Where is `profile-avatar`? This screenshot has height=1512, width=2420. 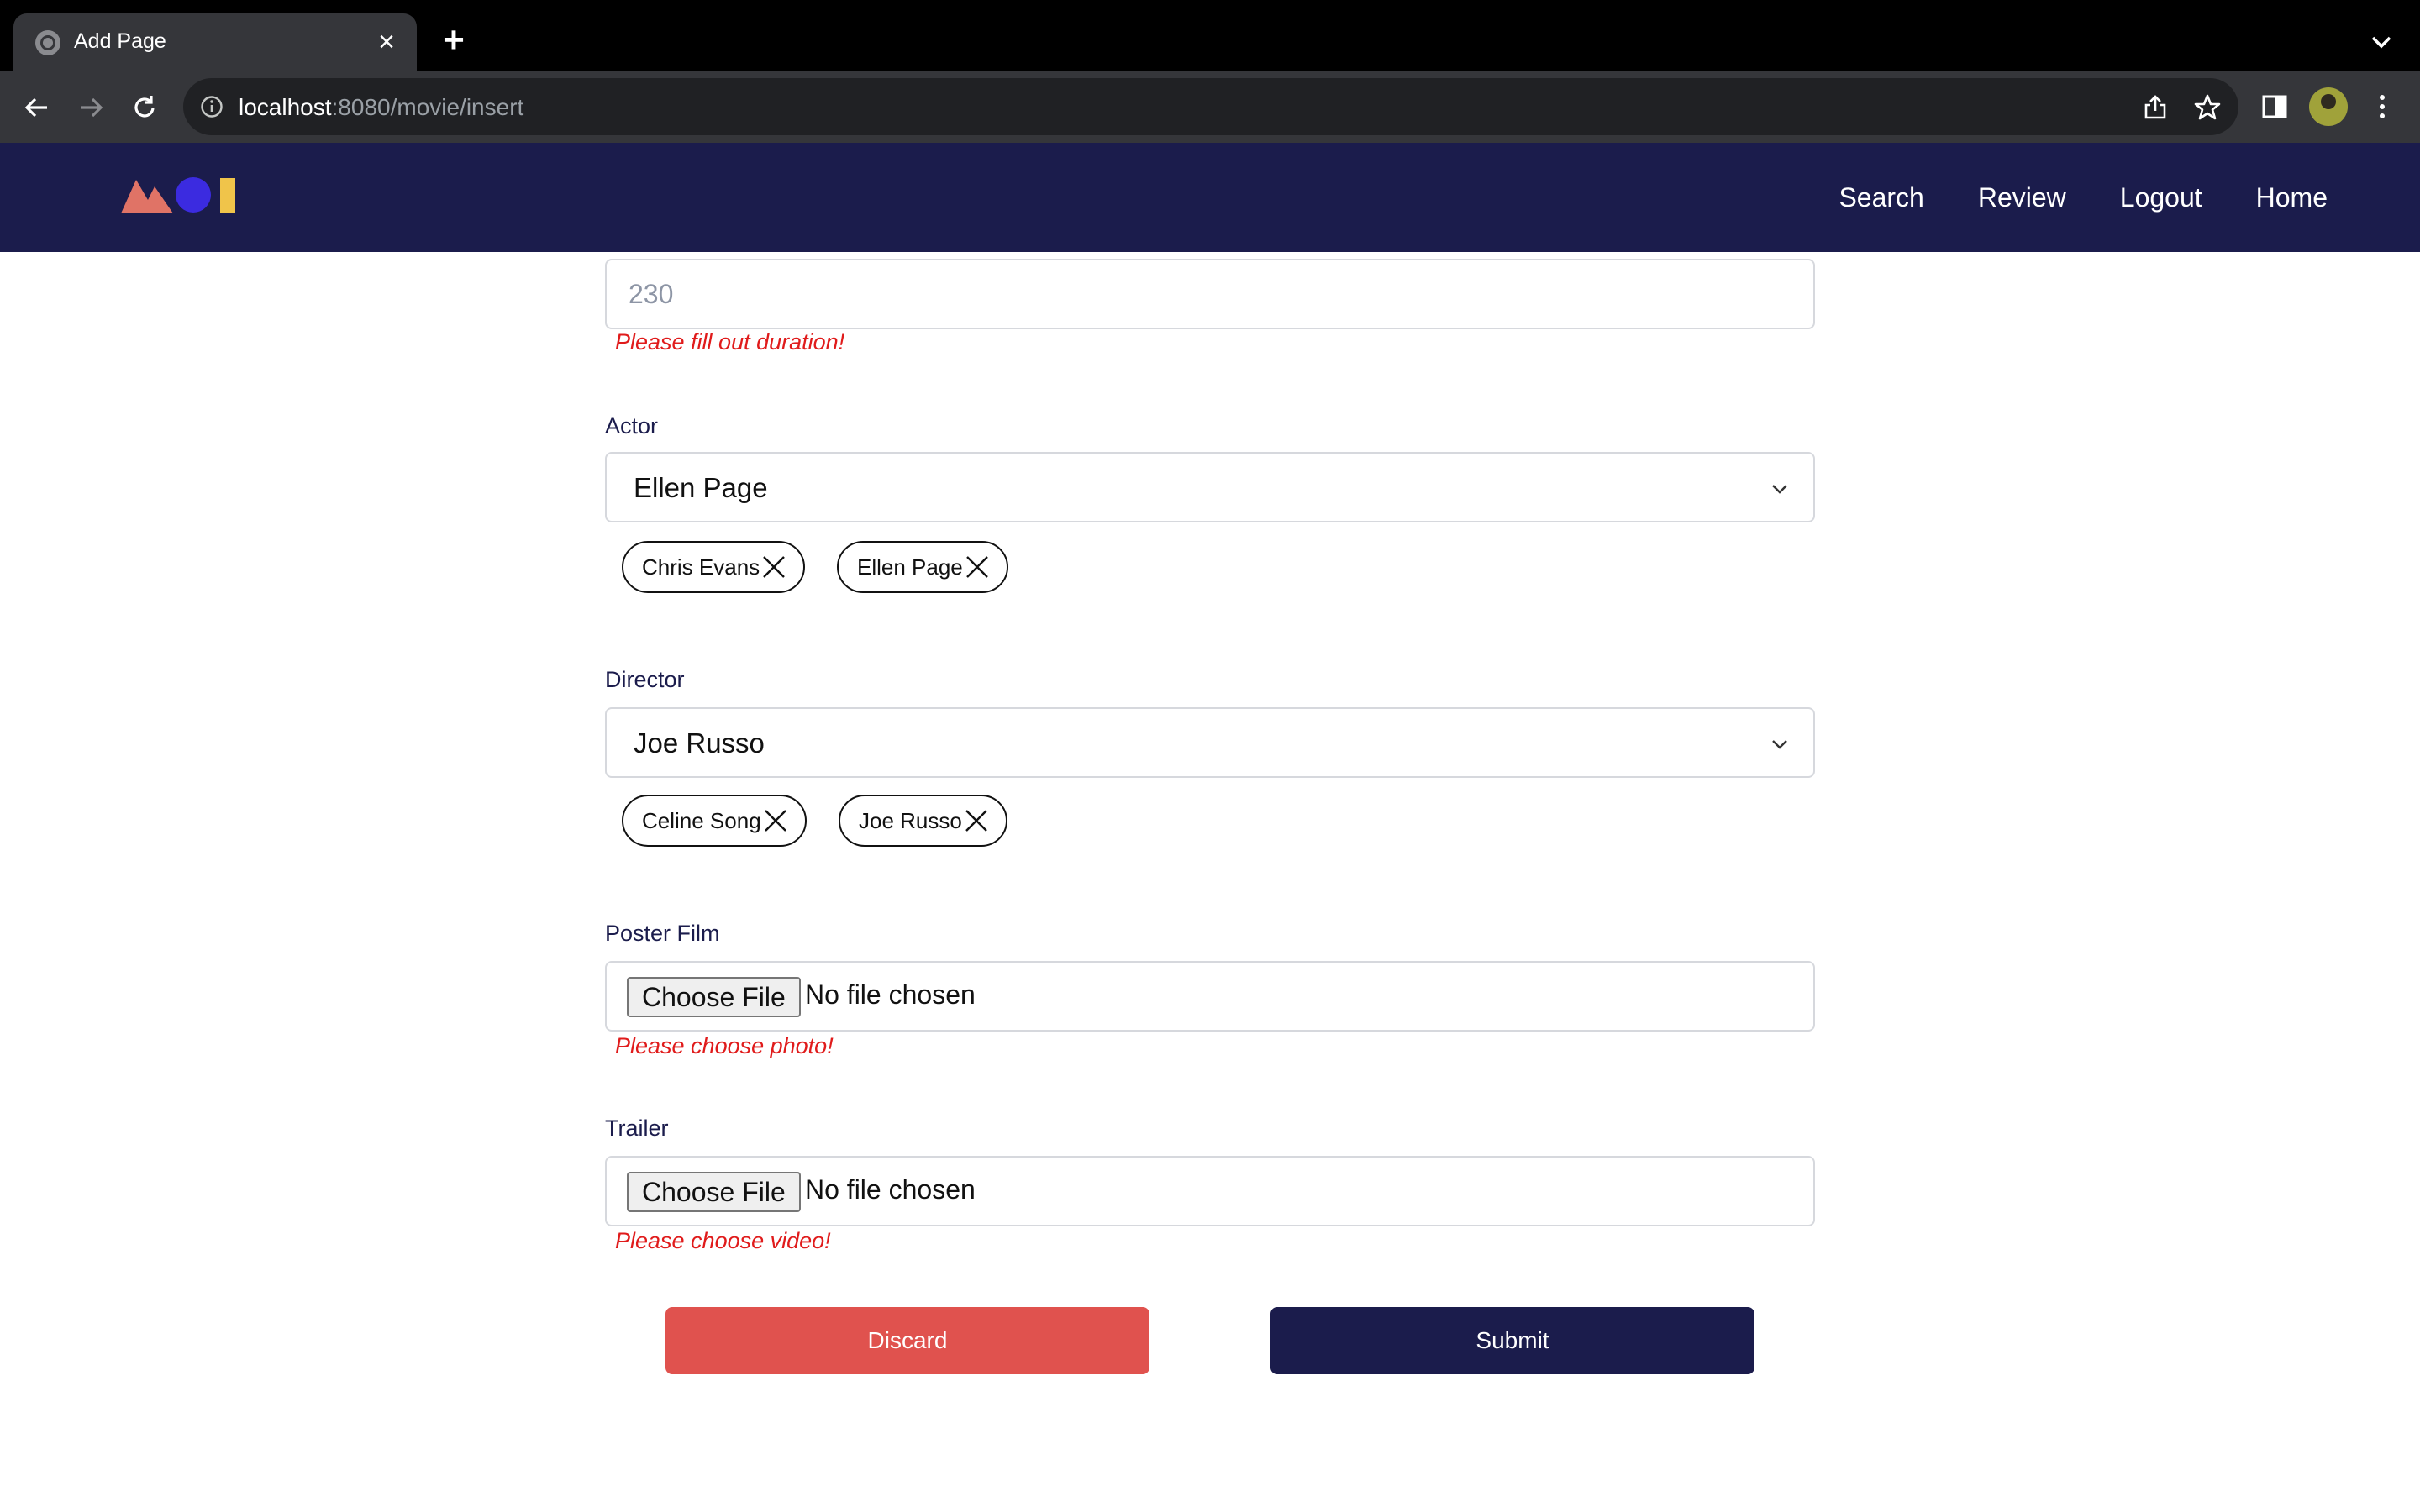
profile-avatar is located at coordinates (2329, 106).